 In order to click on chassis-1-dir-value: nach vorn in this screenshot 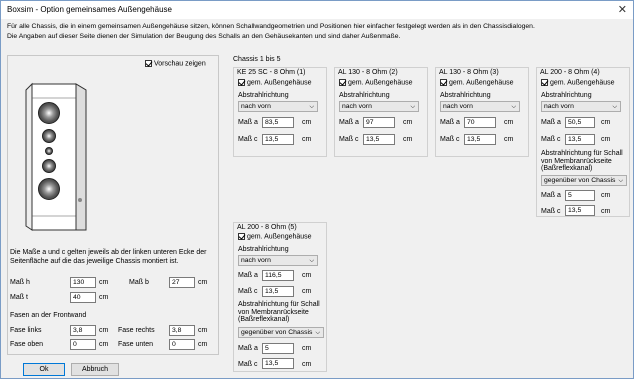, I will do `click(256, 106)`.